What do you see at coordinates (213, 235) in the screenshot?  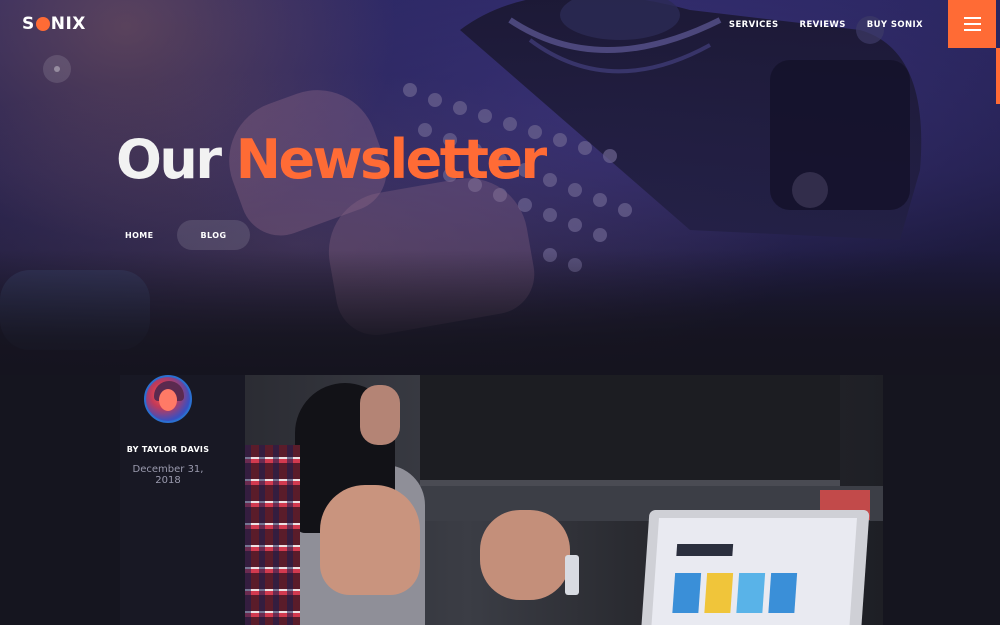 I see `breadcrumb-blog: BLOG` at bounding box center [213, 235].